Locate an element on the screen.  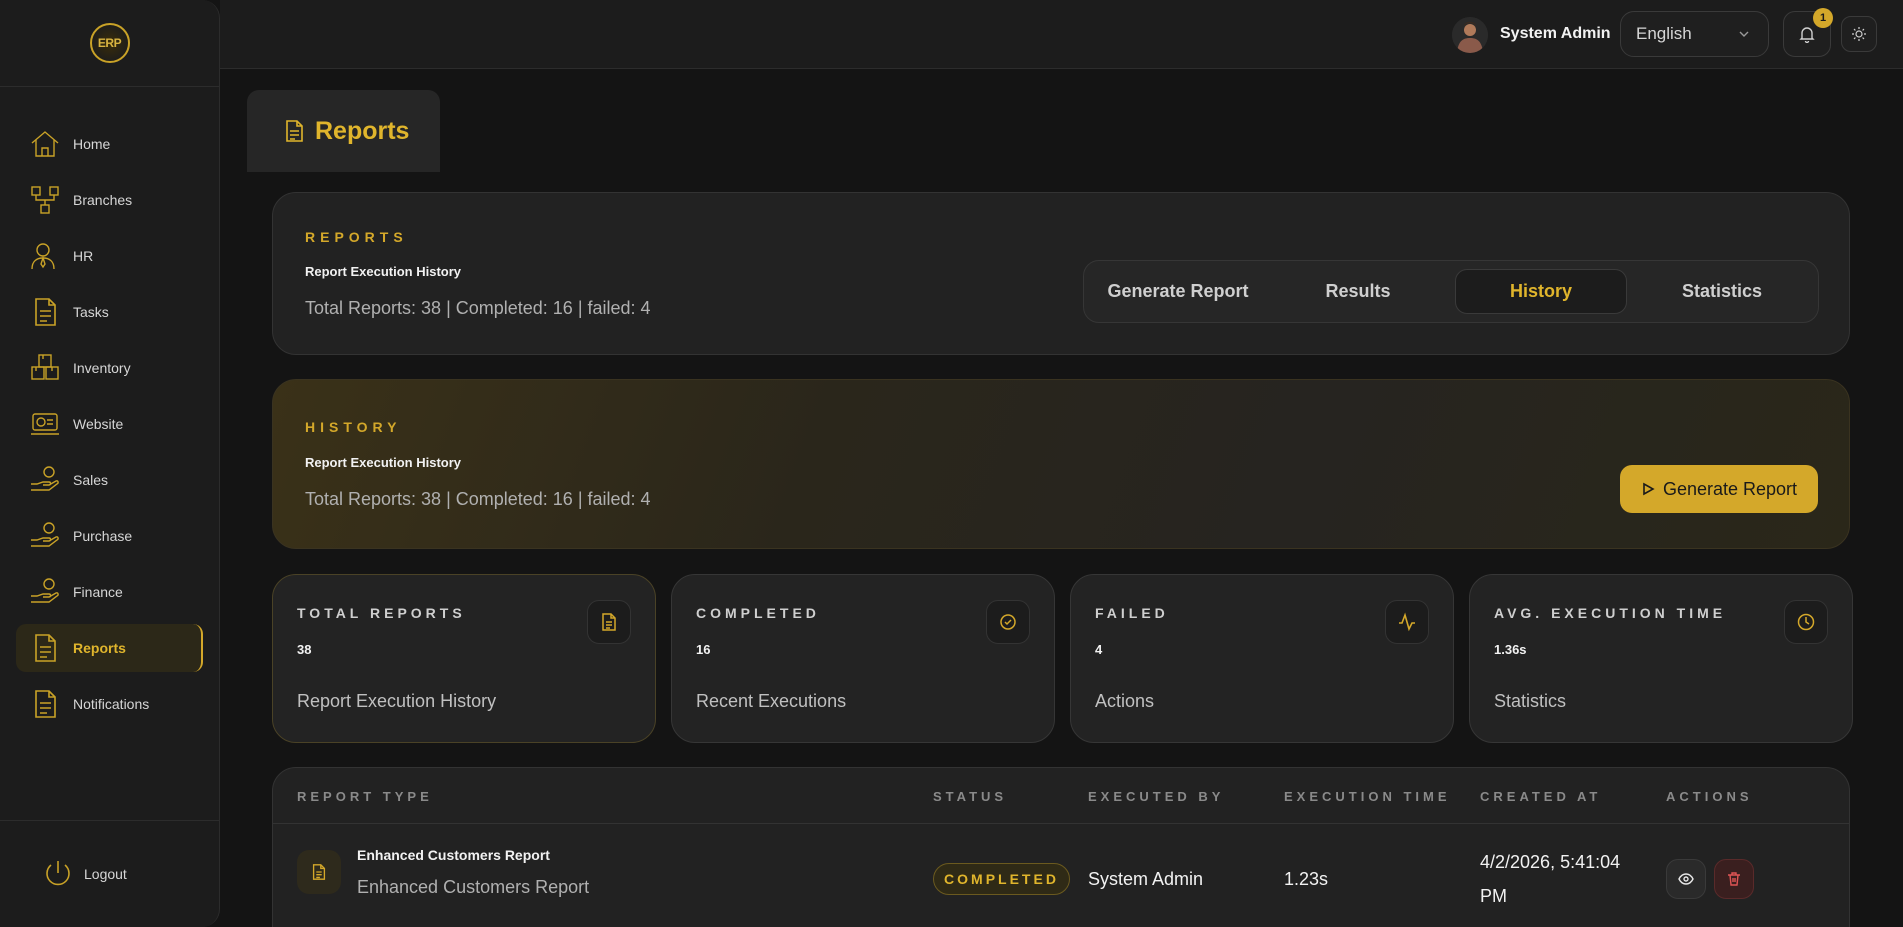
sidebar-item-label: Website is located at coordinates (98, 424).